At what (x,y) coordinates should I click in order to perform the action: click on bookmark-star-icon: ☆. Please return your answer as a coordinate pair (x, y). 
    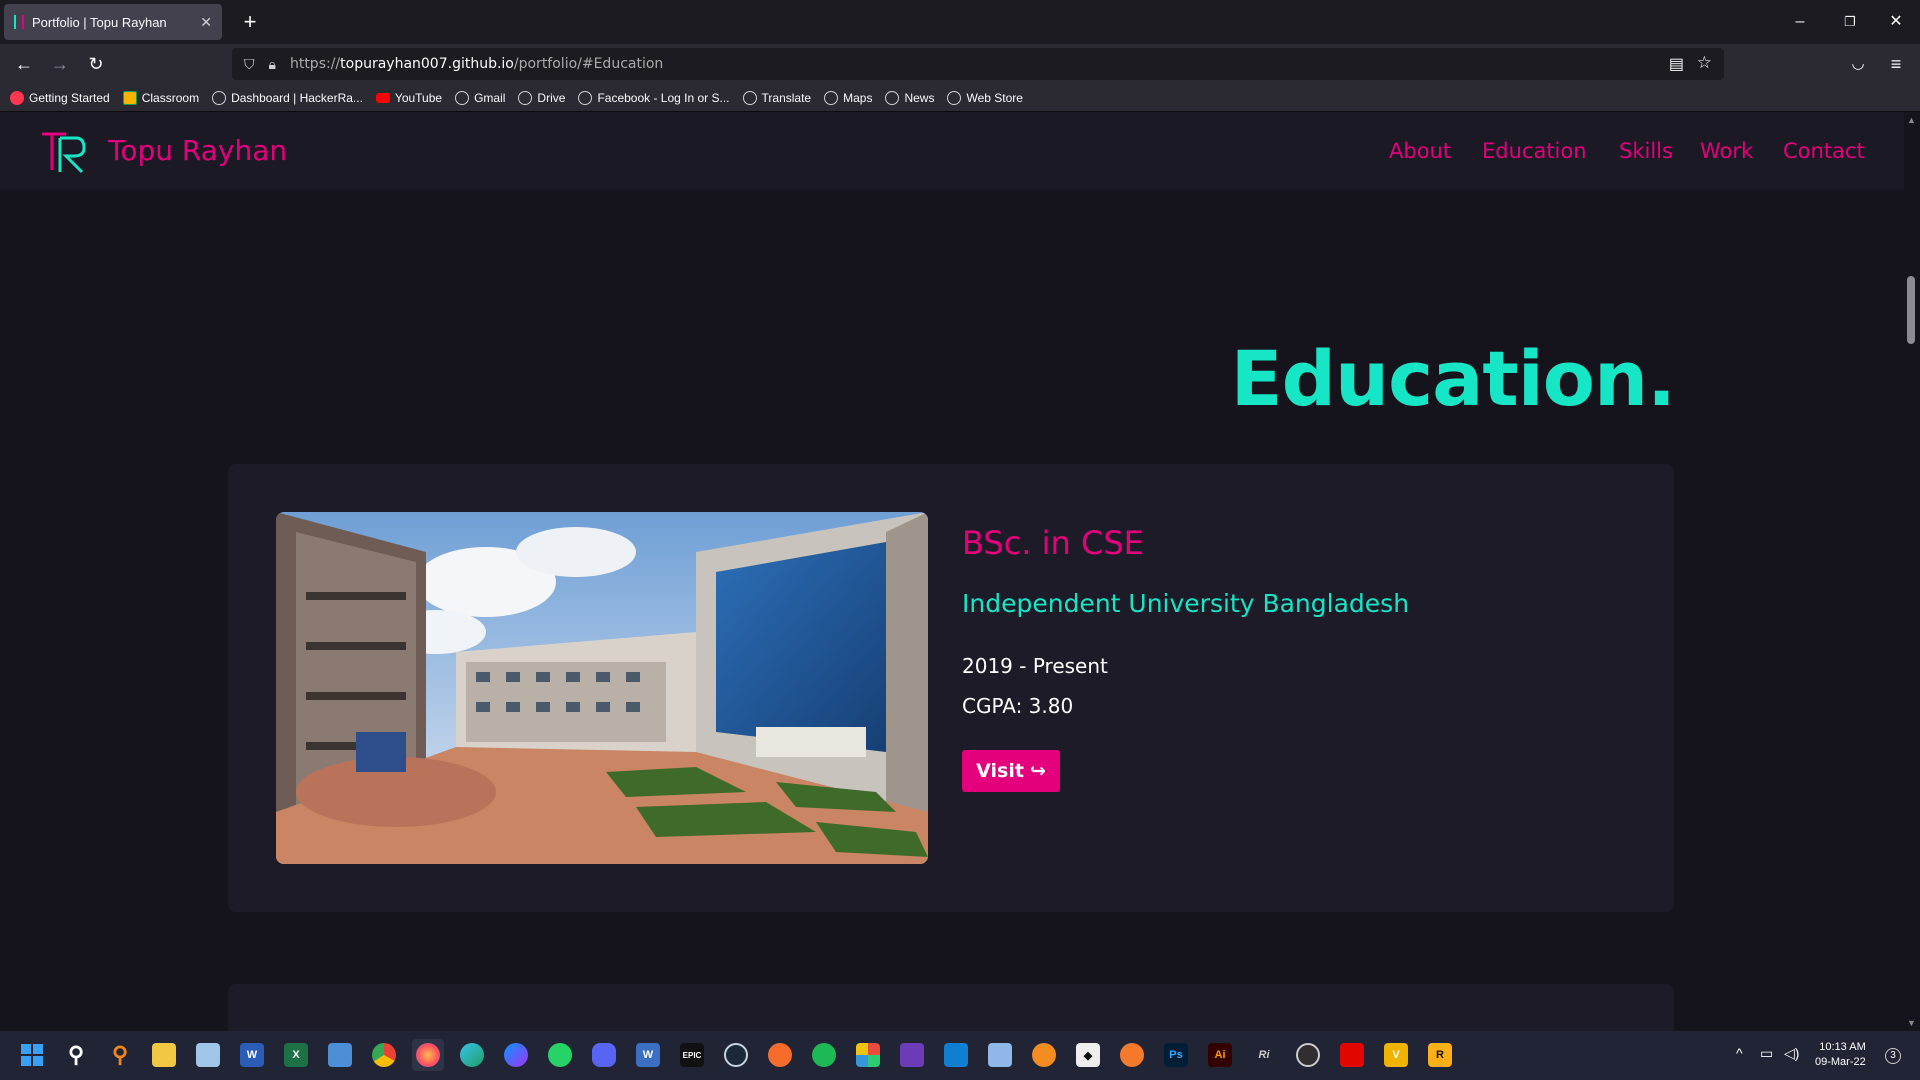
    Looking at the image, I should click on (1704, 63).